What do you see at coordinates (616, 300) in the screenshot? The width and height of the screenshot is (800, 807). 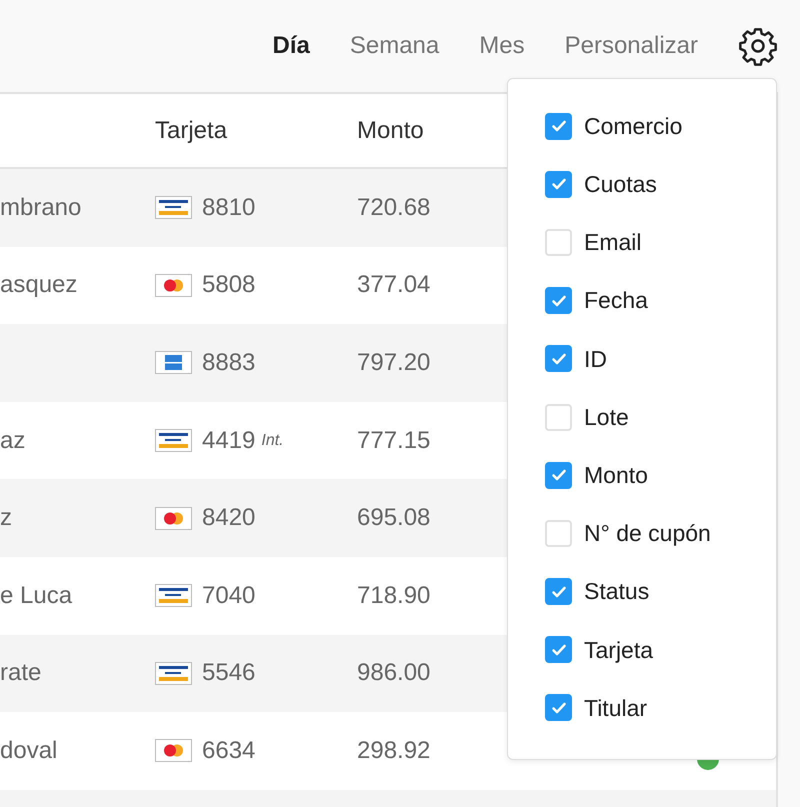 I see `column-option: Fecha` at bounding box center [616, 300].